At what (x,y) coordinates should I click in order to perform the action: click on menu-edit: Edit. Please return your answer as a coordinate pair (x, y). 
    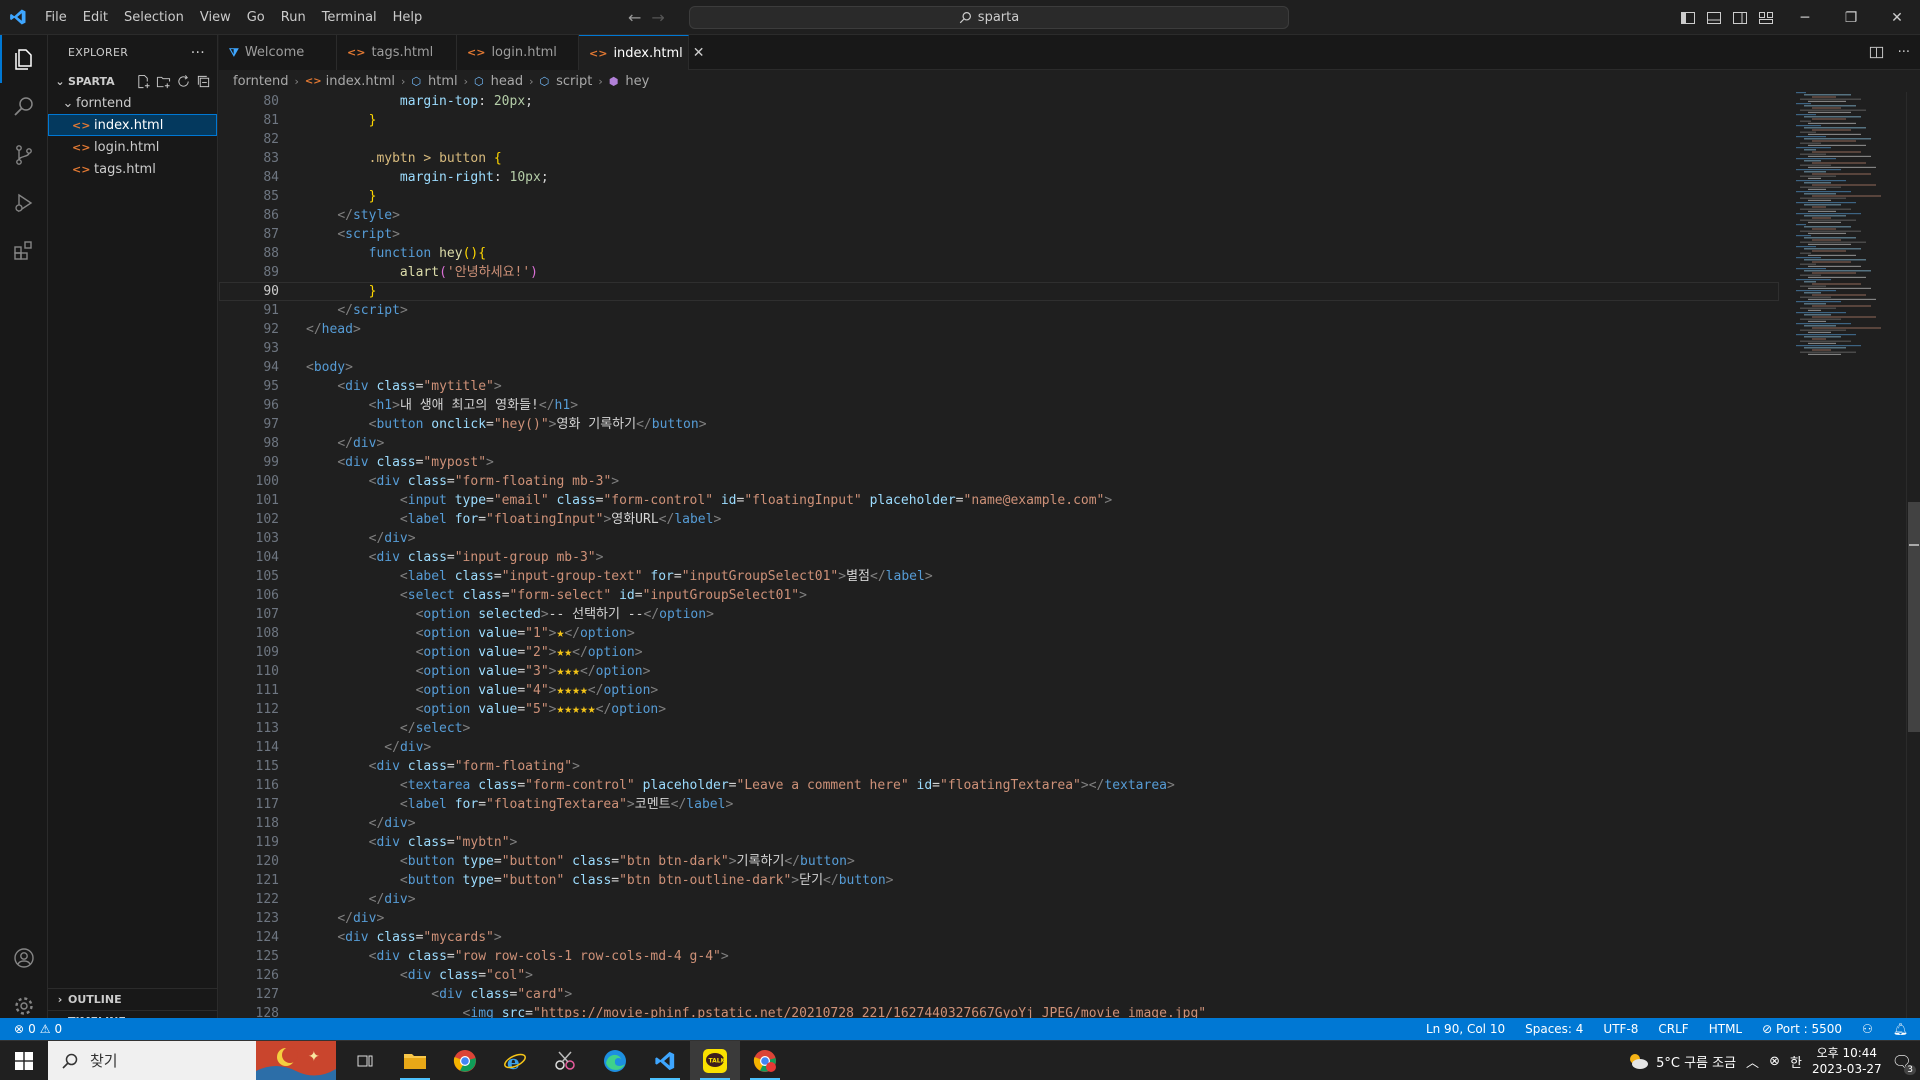
    Looking at the image, I should click on (95, 17).